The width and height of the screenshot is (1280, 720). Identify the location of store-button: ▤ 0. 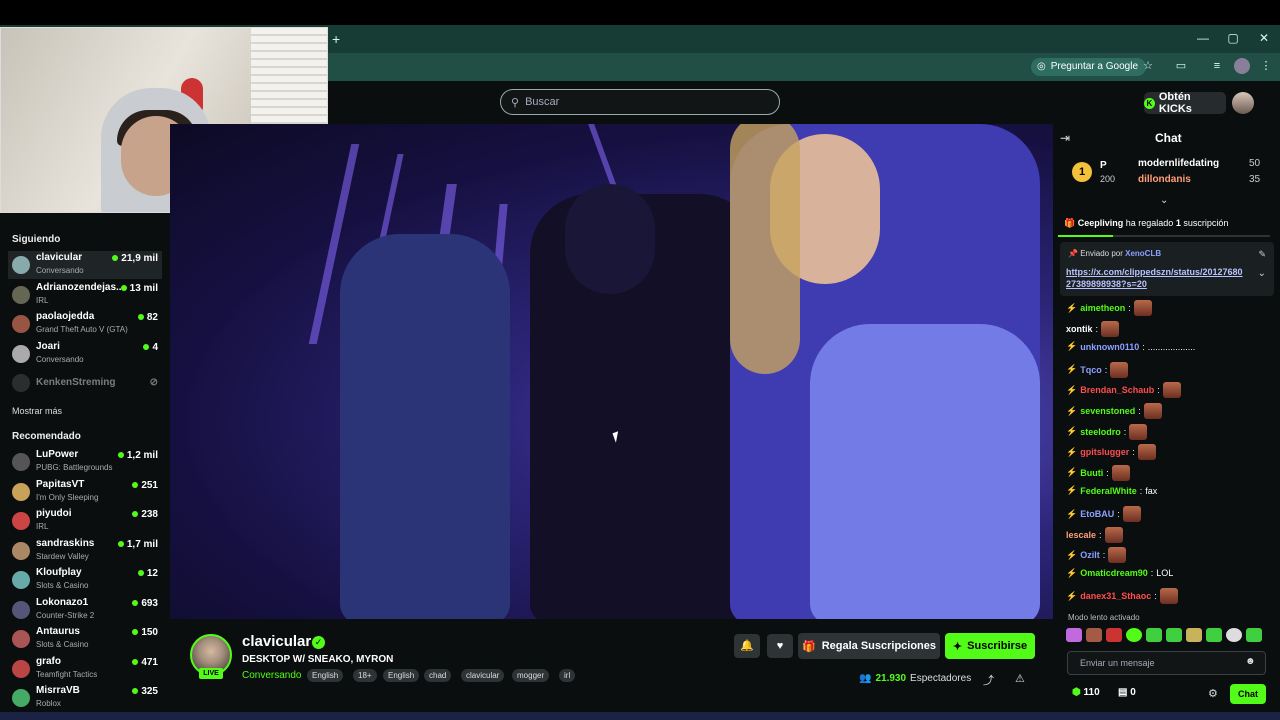
(1127, 692).